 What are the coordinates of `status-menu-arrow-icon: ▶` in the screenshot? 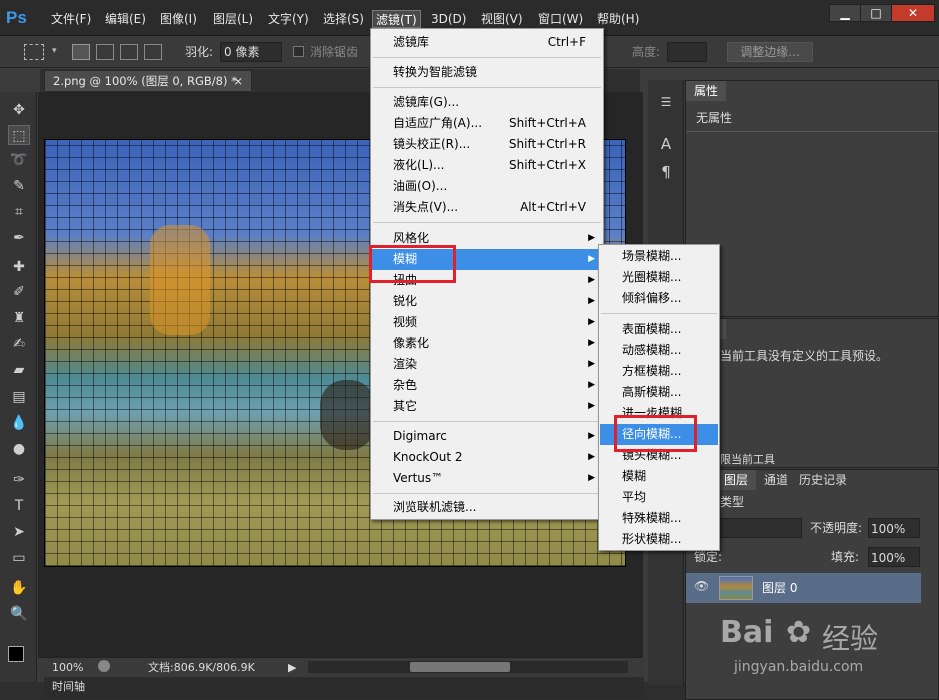 It's located at (292, 668).